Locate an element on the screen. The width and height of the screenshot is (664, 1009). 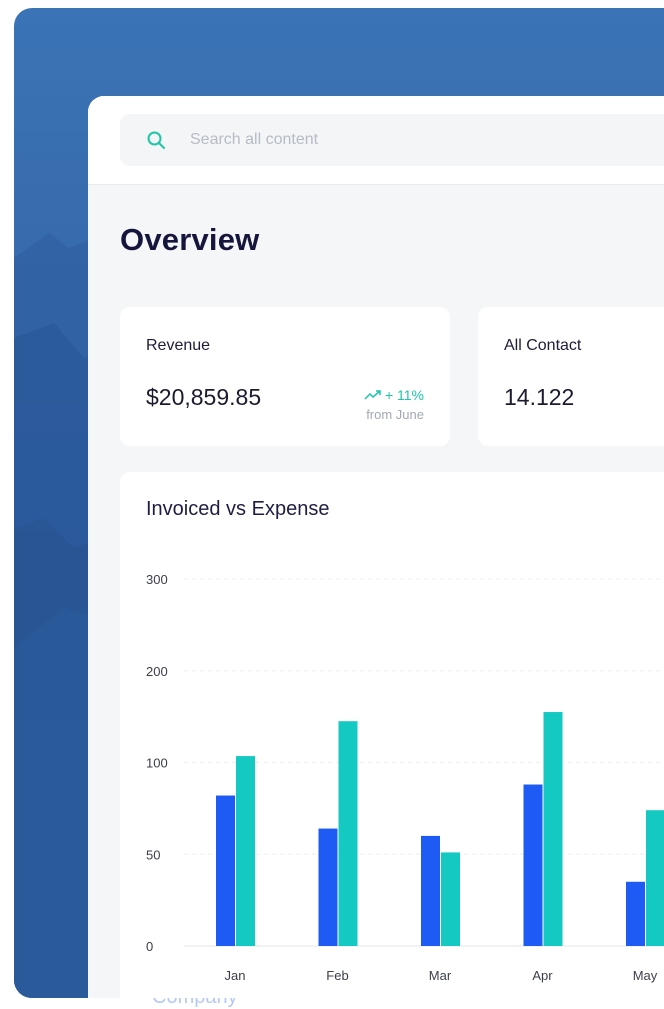
x-tick-label: May is located at coordinates (645, 975).